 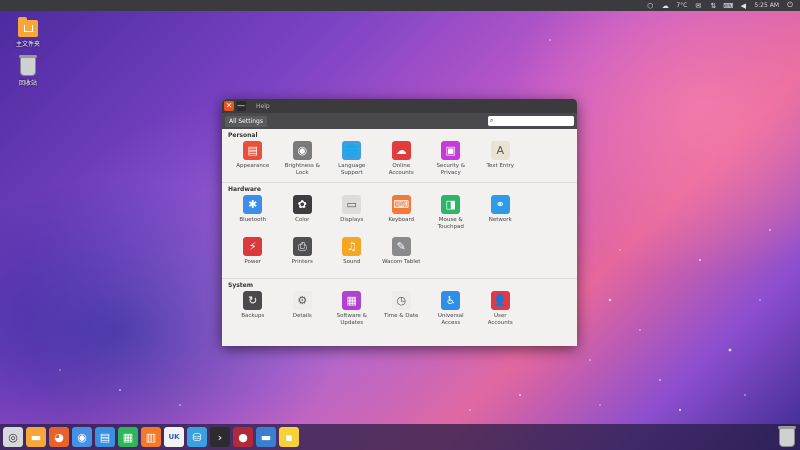 What do you see at coordinates (289, 437) in the screenshot?
I see `save-disk-icon: ▪` at bounding box center [289, 437].